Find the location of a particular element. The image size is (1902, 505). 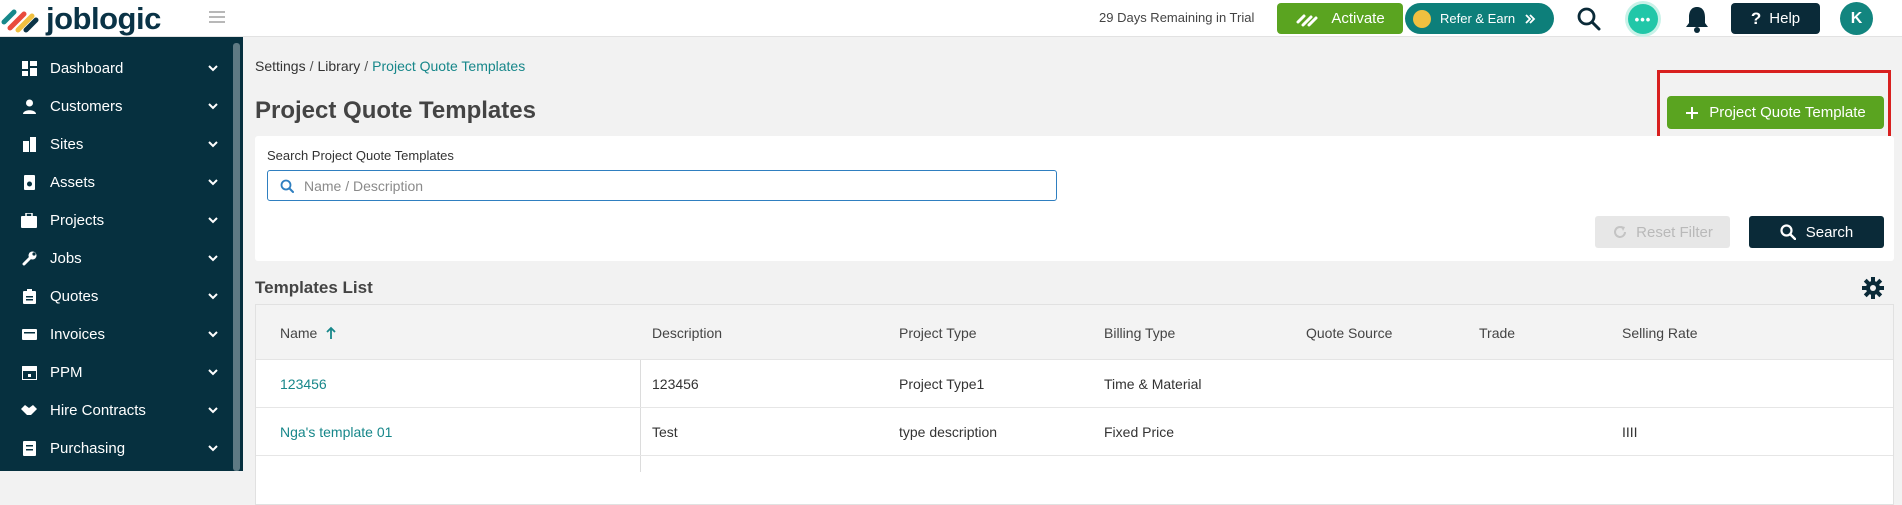

sidebar-item-label: Assets is located at coordinates (73, 182).